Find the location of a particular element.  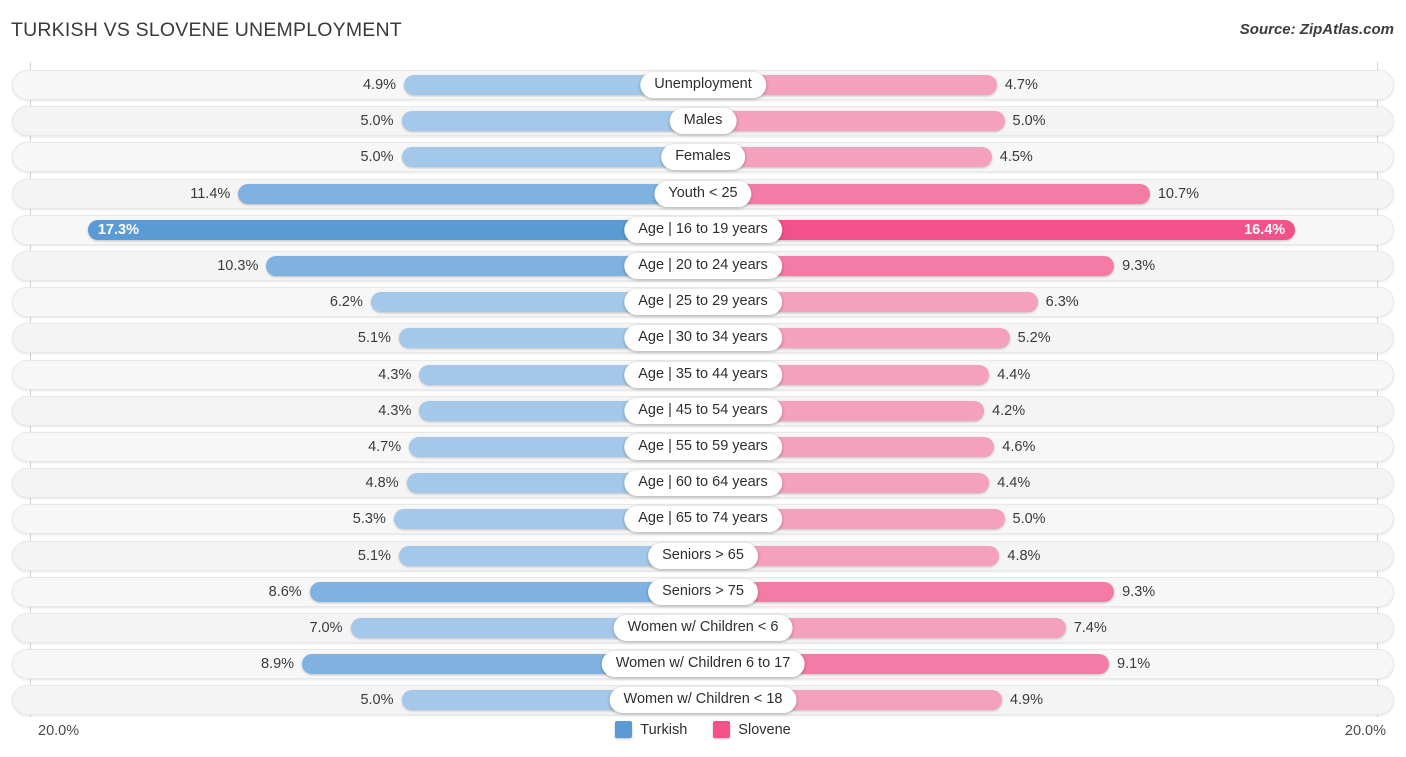

table-row: 6.2% 6.3% Age | 25 to 29 years is located at coordinates (703, 302).